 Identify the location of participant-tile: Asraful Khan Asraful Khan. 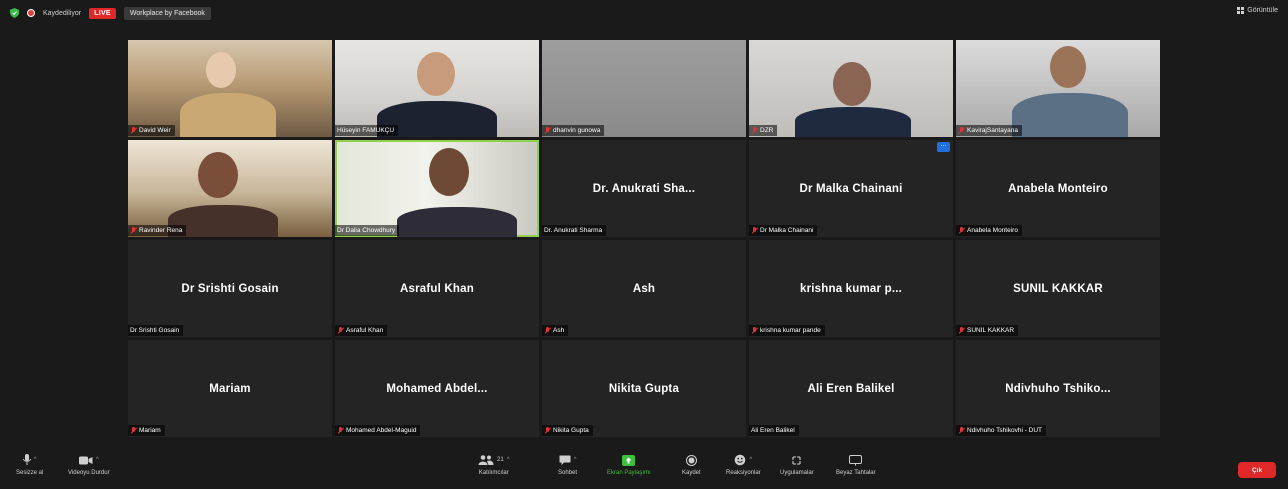
(437, 288).